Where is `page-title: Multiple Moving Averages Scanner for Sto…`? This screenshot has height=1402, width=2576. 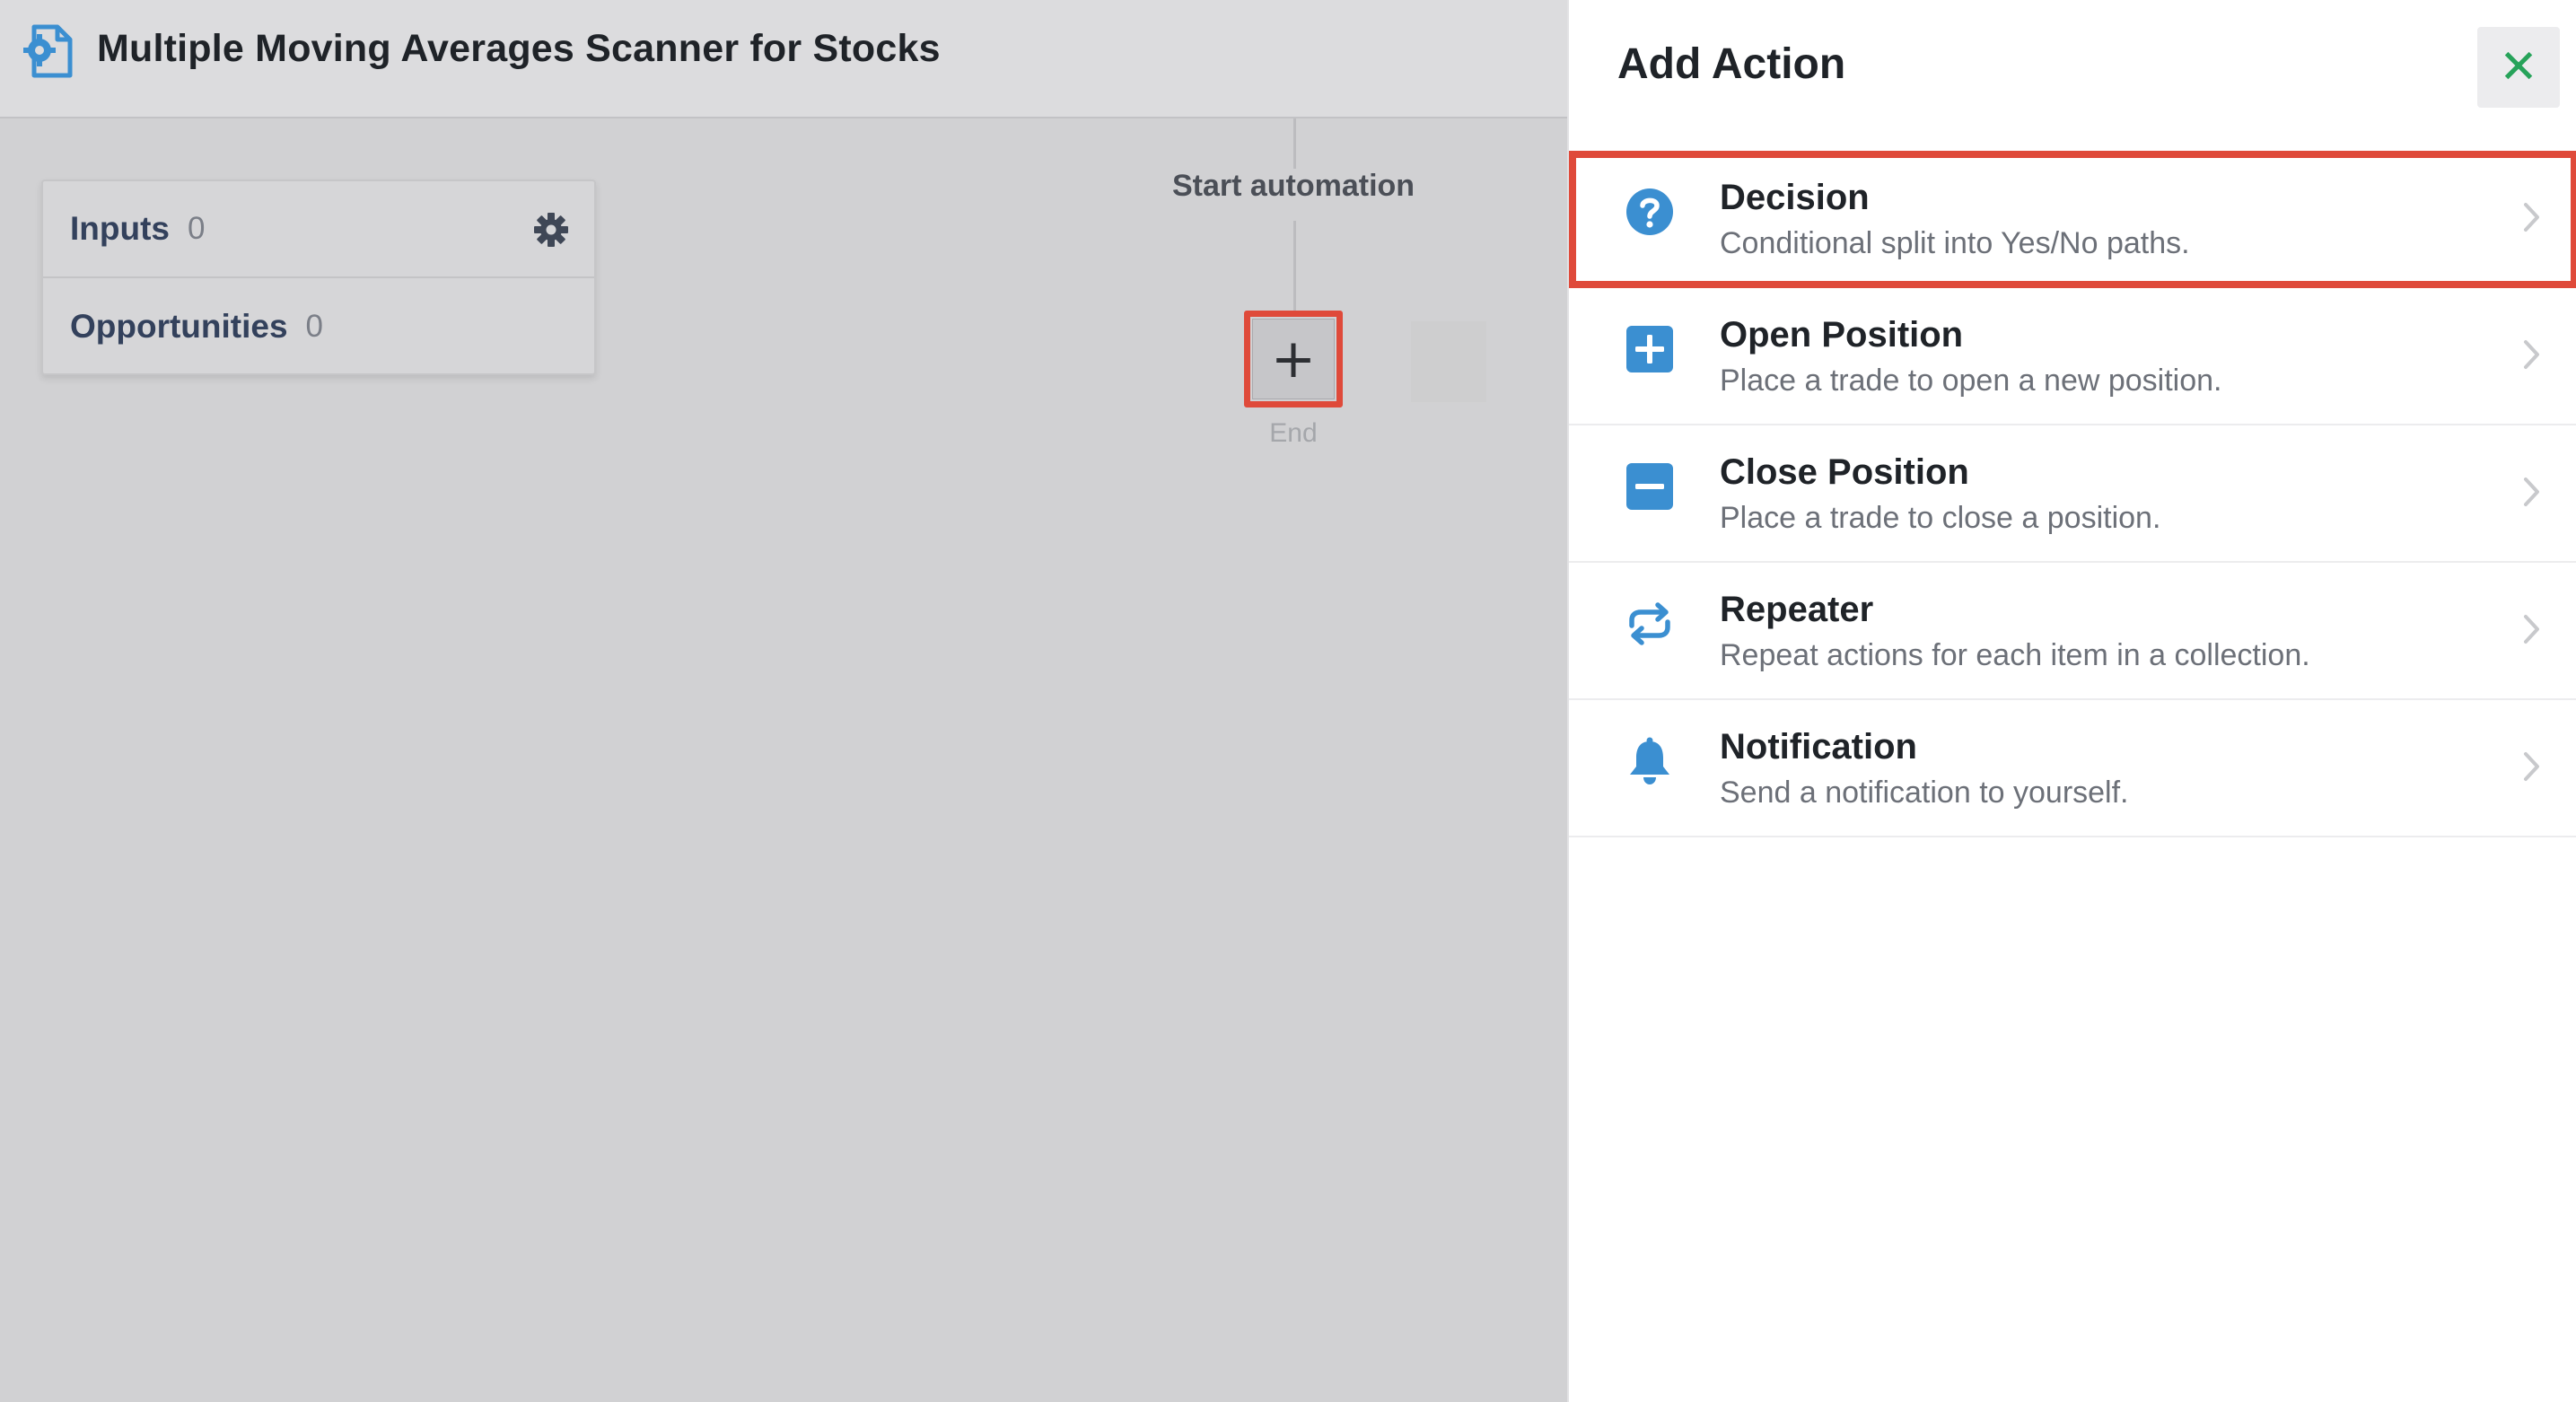
page-title: Multiple Moving Averages Scanner for Sto… is located at coordinates (519, 48).